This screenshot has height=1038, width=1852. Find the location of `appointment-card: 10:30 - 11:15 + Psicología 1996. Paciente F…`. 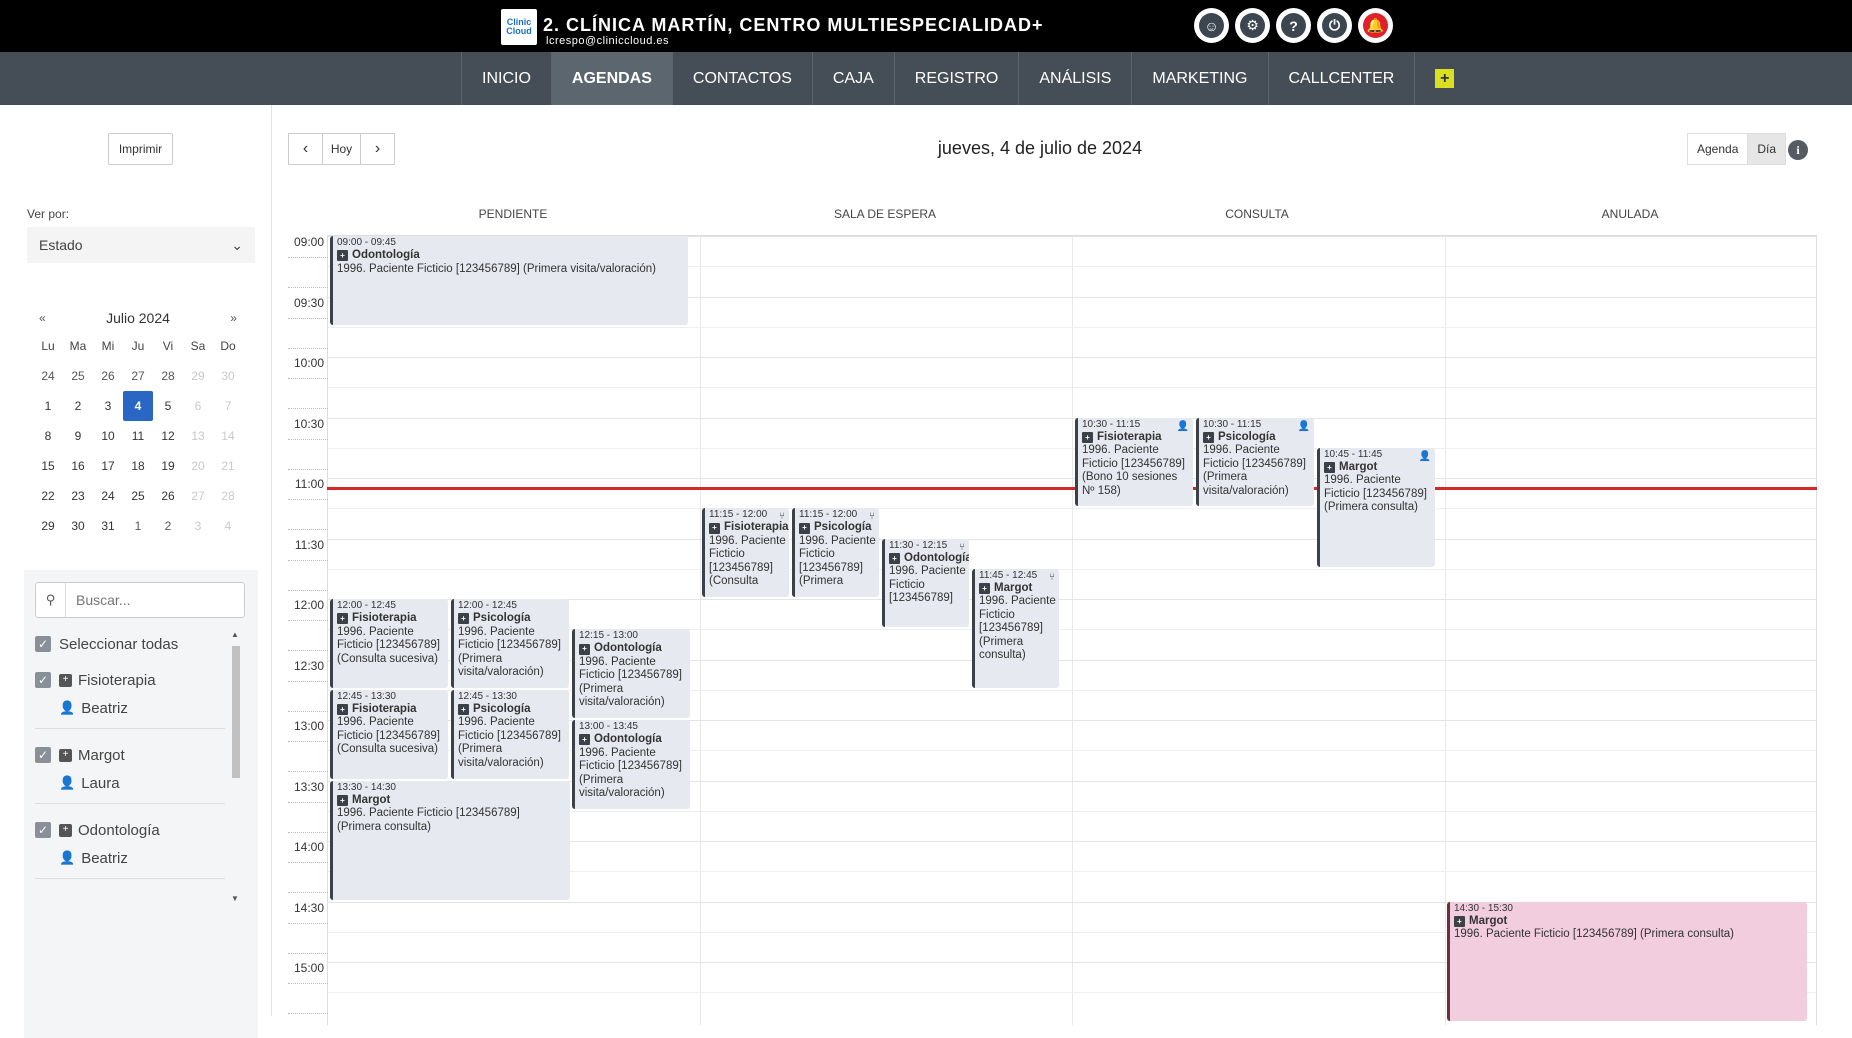

appointment-card: 10:30 - 11:15 + Psicología 1996. Paciente F… is located at coordinates (1255, 462).